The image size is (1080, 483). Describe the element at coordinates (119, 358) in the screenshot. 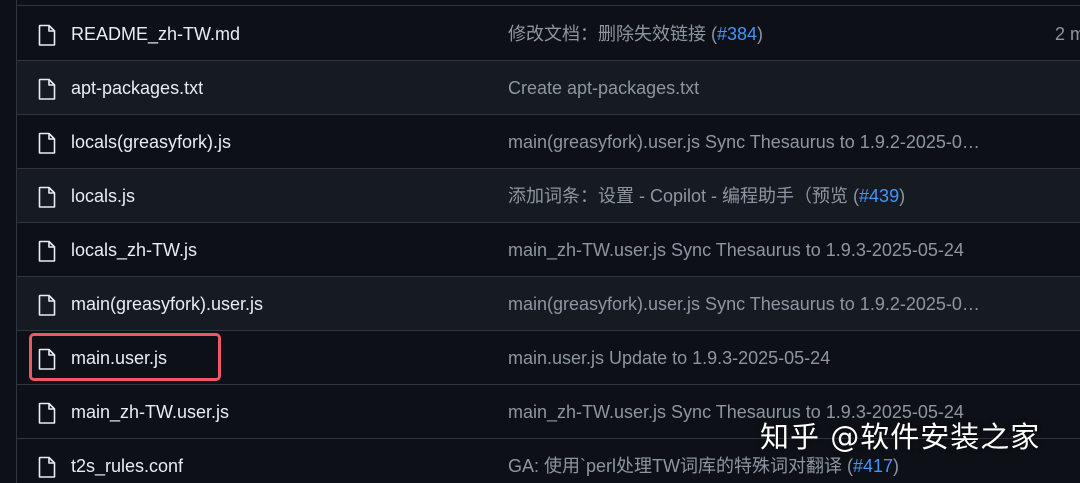

I see `file-name-link: main.user.js` at that location.